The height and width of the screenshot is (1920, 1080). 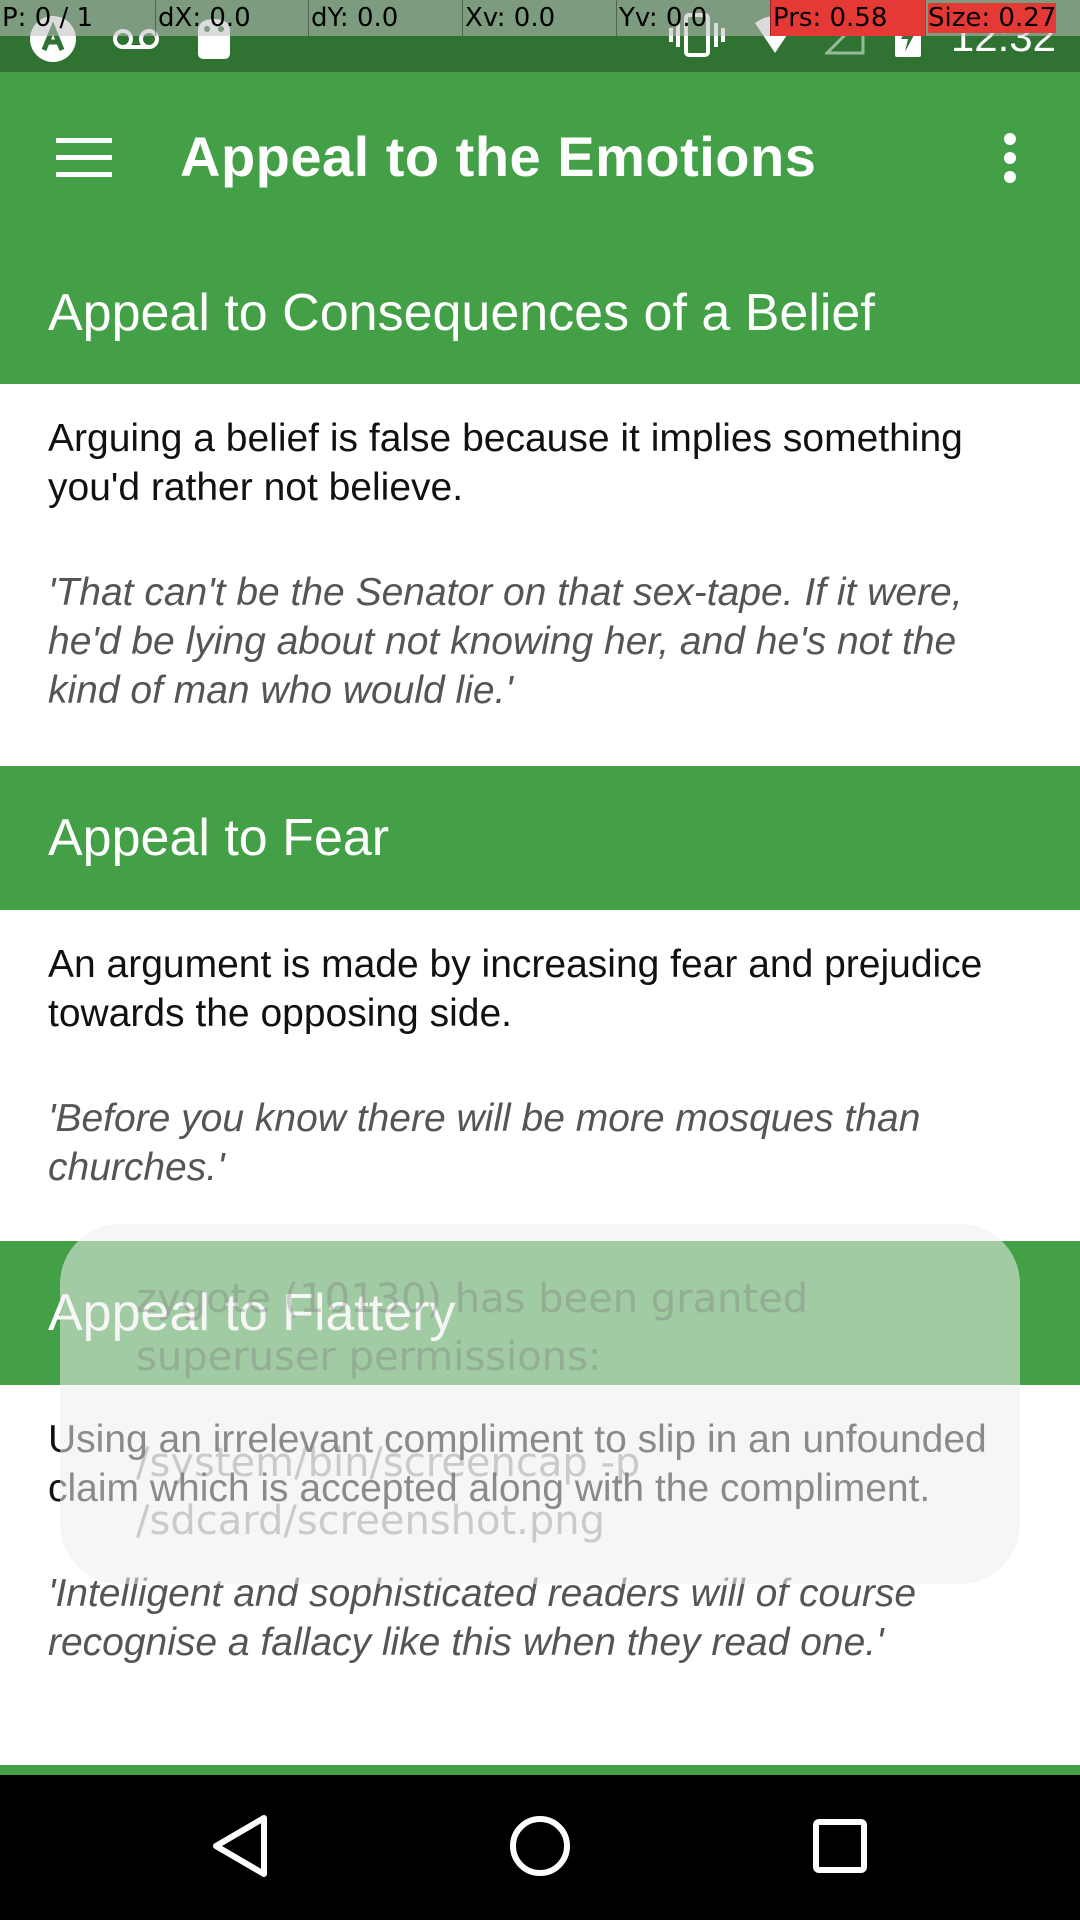 I want to click on pointer-dx: dX: 0.0, so click(x=231, y=18).